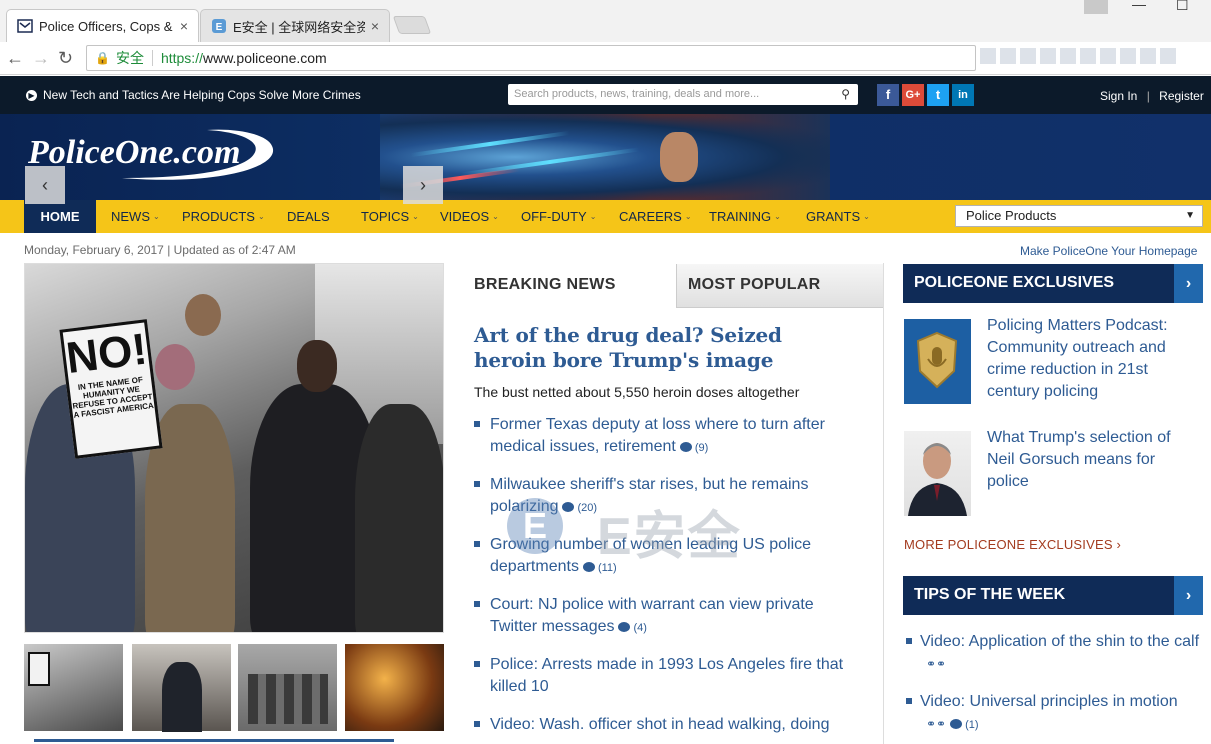 The image size is (1211, 744). Describe the element at coordinates (477, 544) in the screenshot. I see `bullet` at that location.